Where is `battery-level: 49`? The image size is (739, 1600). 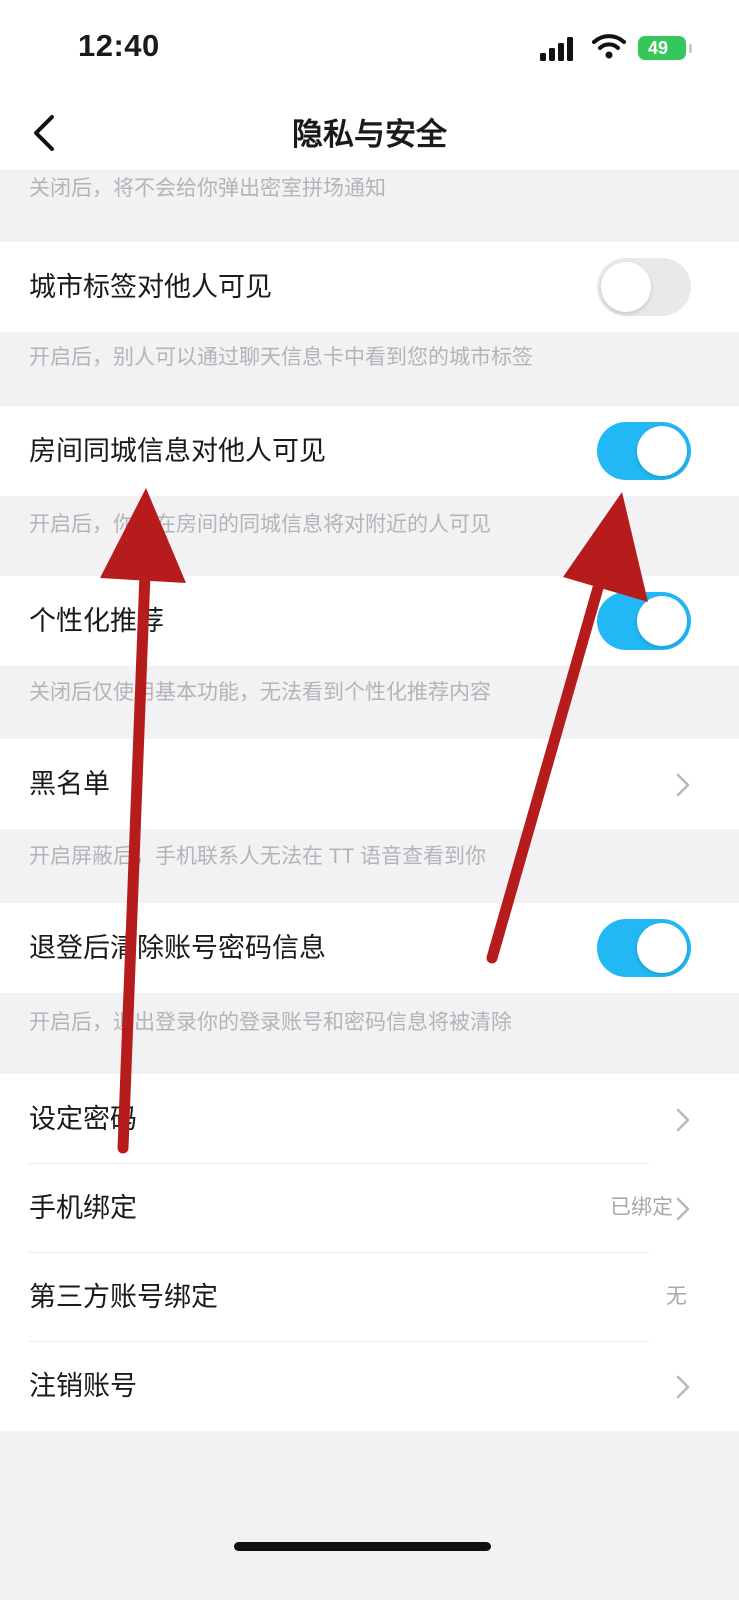 battery-level: 49 is located at coordinates (658, 48).